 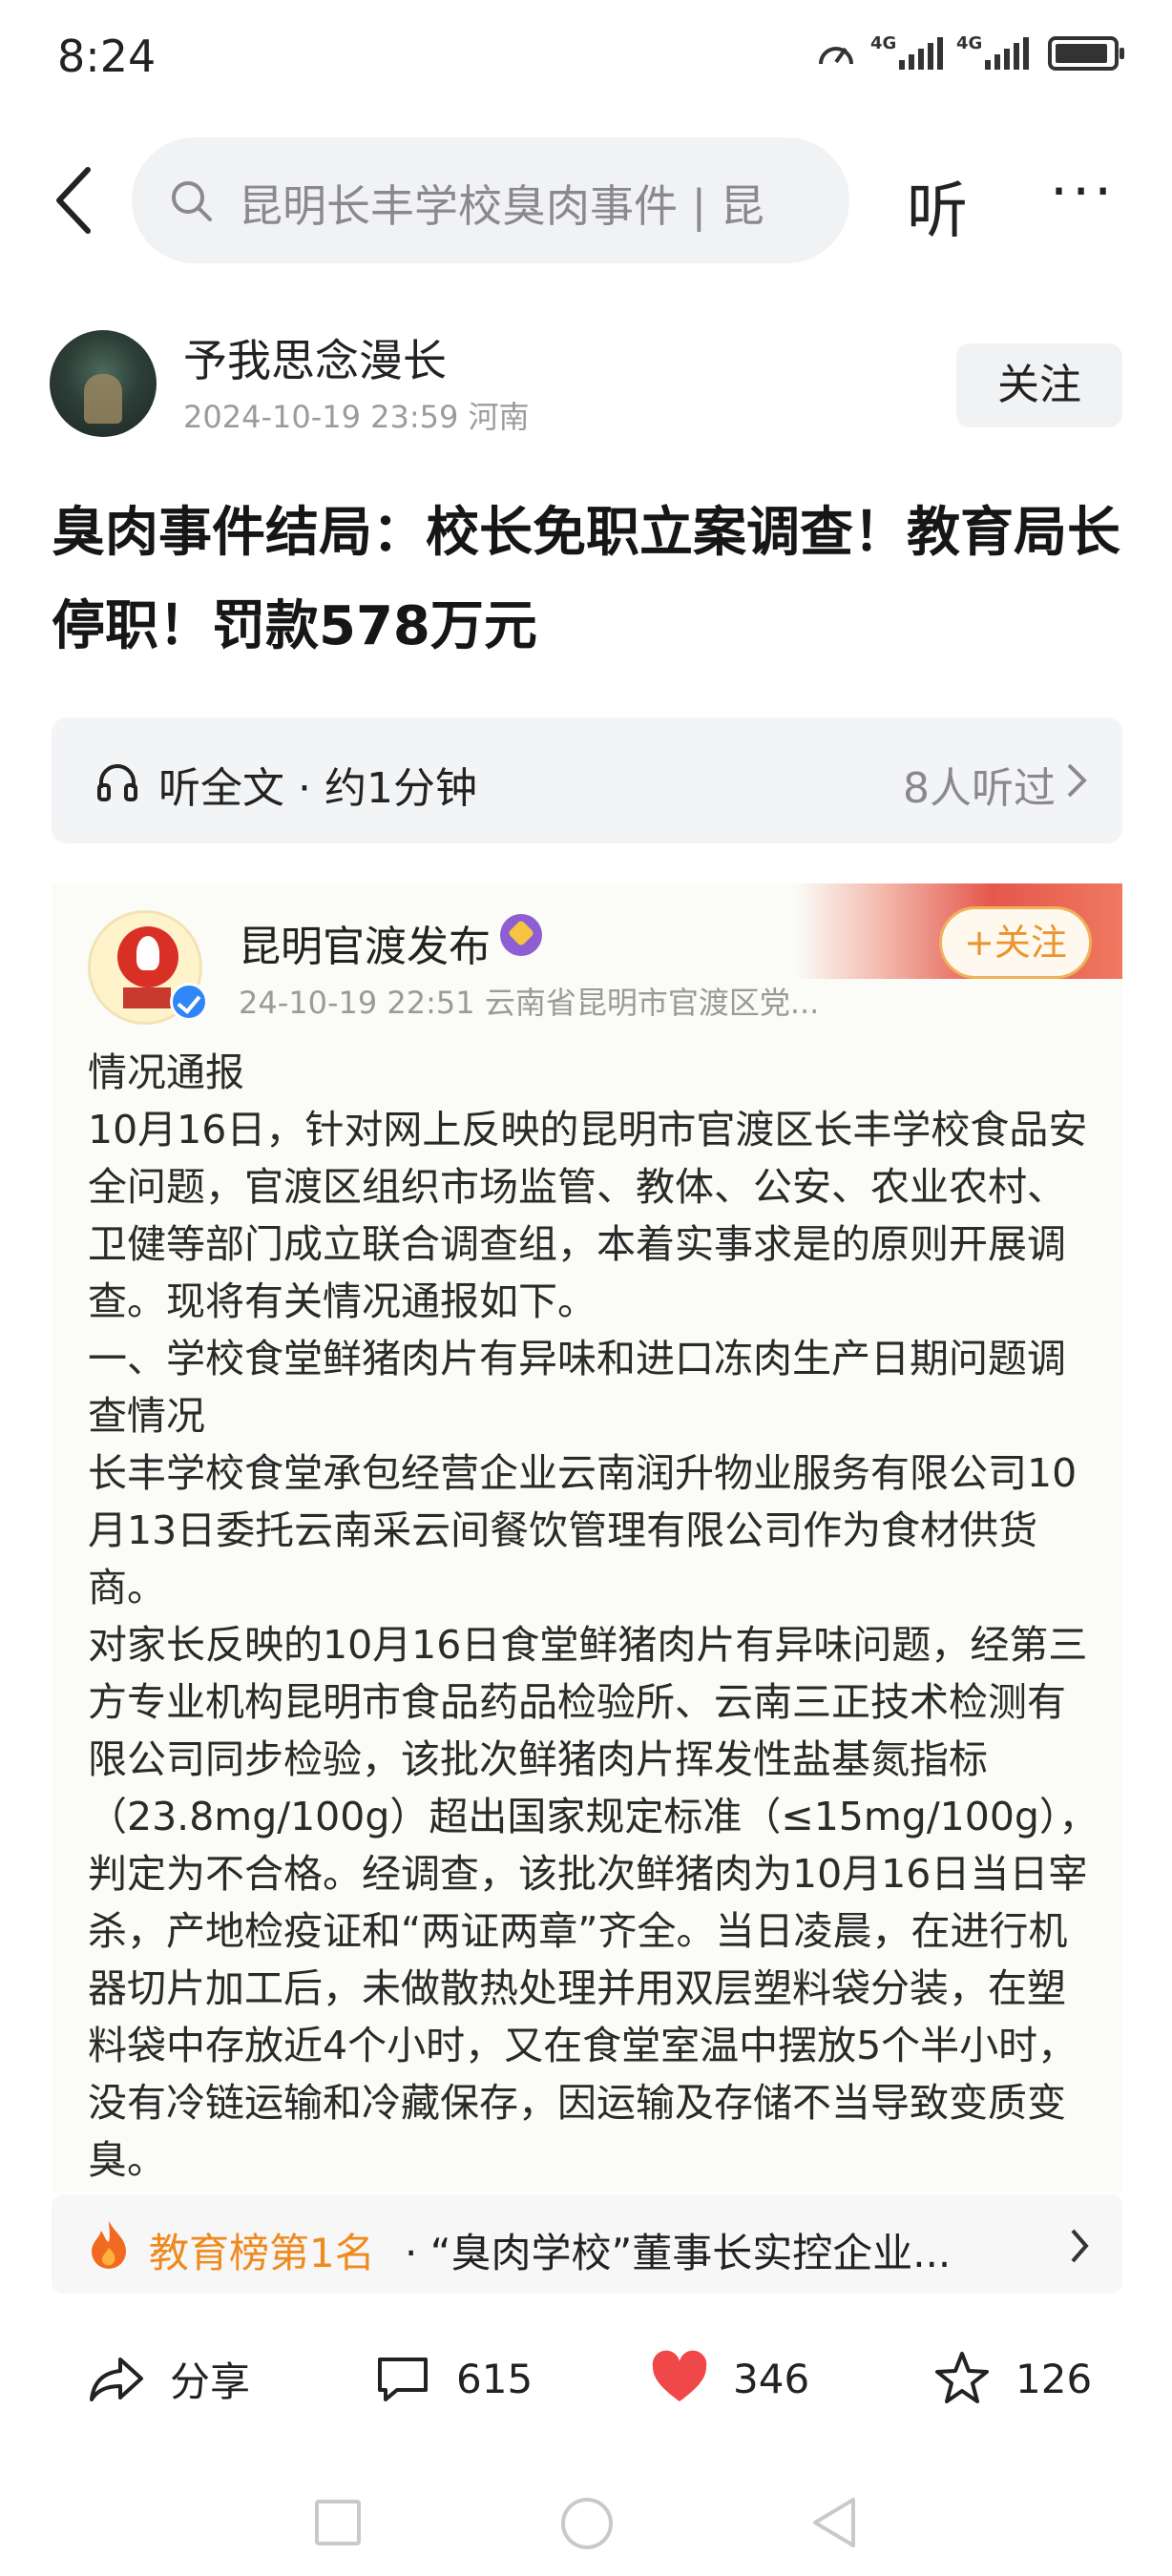 What do you see at coordinates (116, 2379) in the screenshot?
I see `share-icon` at bounding box center [116, 2379].